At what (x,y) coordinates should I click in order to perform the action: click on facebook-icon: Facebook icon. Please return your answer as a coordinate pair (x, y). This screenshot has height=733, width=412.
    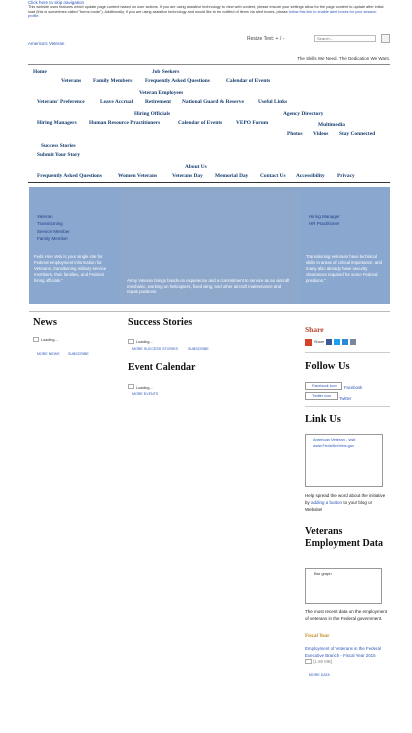
    Looking at the image, I should click on (323, 386).